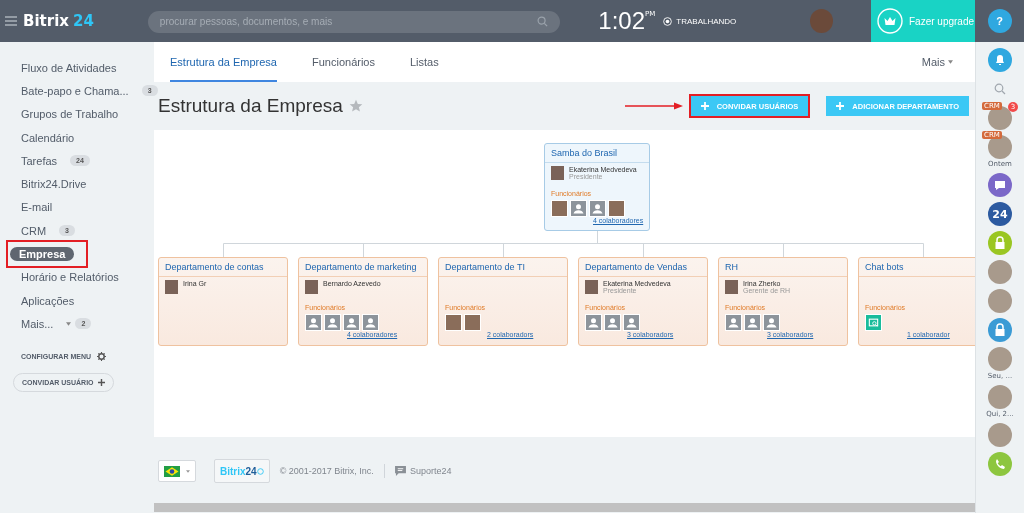 The width and height of the screenshot is (1024, 513). What do you see at coordinates (223, 62) in the screenshot?
I see `tab: Estrutura da Empresa` at bounding box center [223, 62].